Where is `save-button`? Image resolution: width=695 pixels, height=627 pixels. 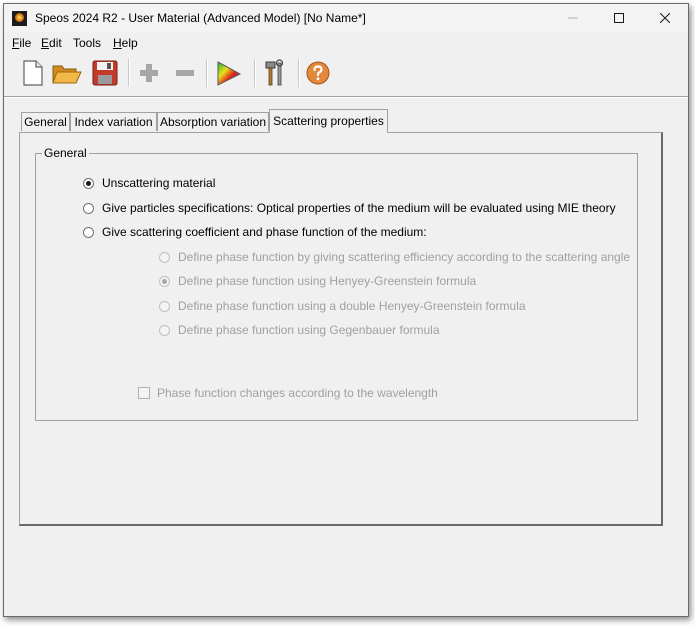
save-button is located at coordinates (105, 73).